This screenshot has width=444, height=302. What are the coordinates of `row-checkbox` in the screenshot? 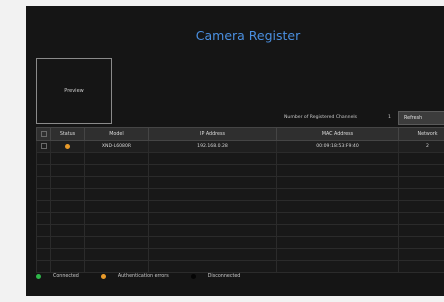 It's located at (43, 146).